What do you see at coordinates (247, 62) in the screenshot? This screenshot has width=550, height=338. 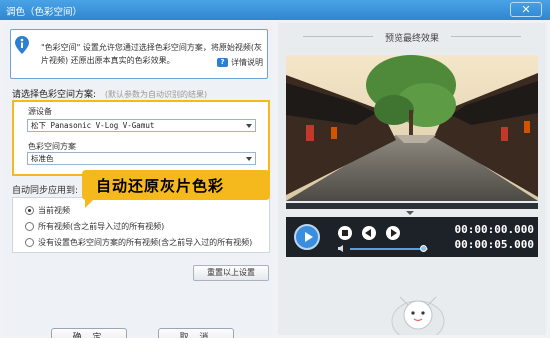 I see `help-label: 详情说明` at bounding box center [247, 62].